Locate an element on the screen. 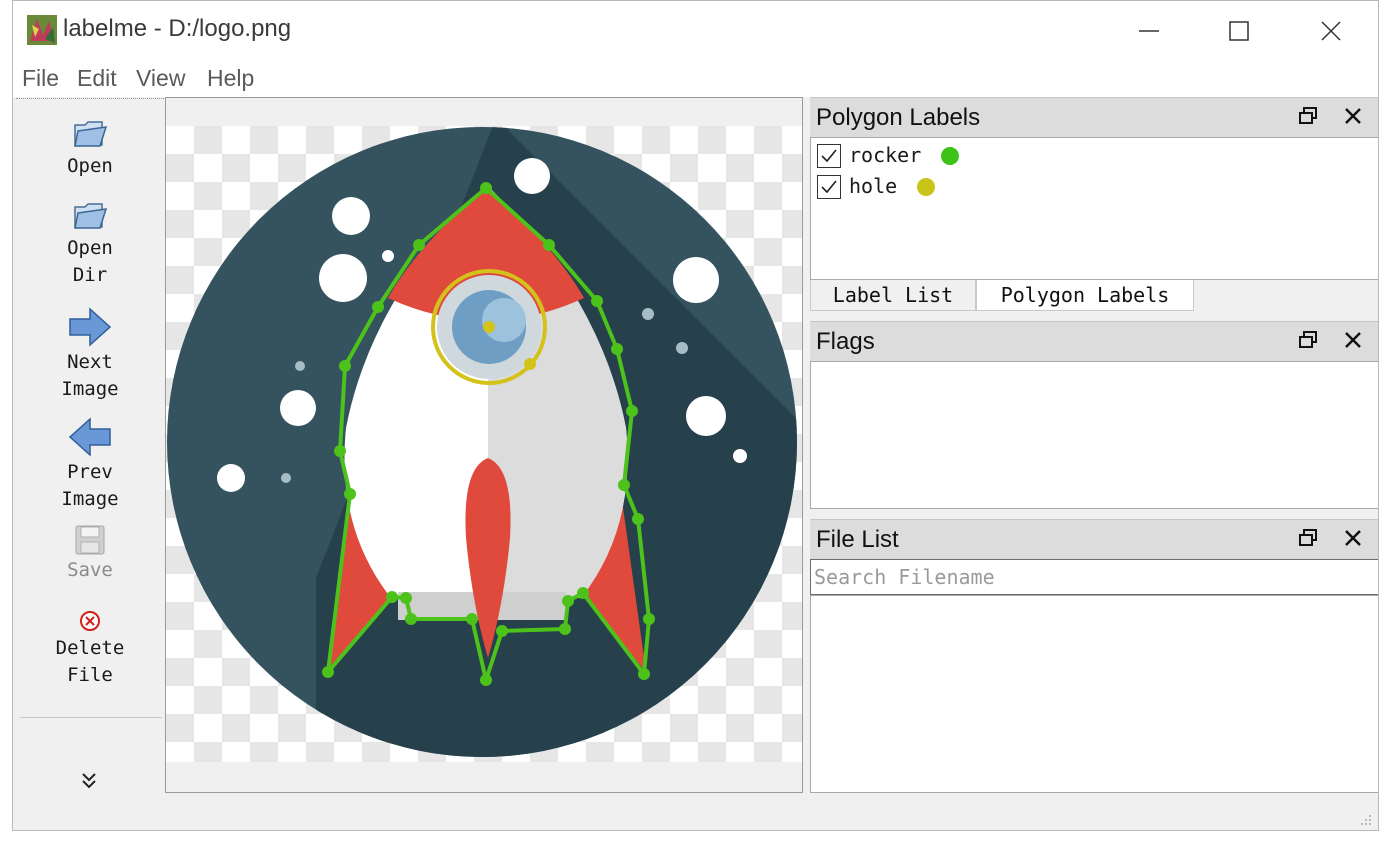 The width and height of the screenshot is (1391, 841). label-color-dot is located at coordinates (950, 156).